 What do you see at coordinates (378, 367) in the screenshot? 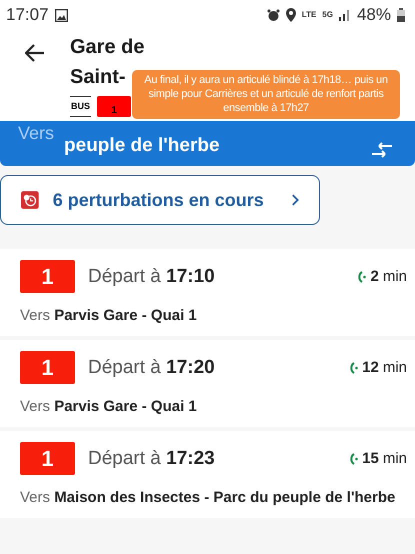
I see `wait-time: 12 min` at bounding box center [378, 367].